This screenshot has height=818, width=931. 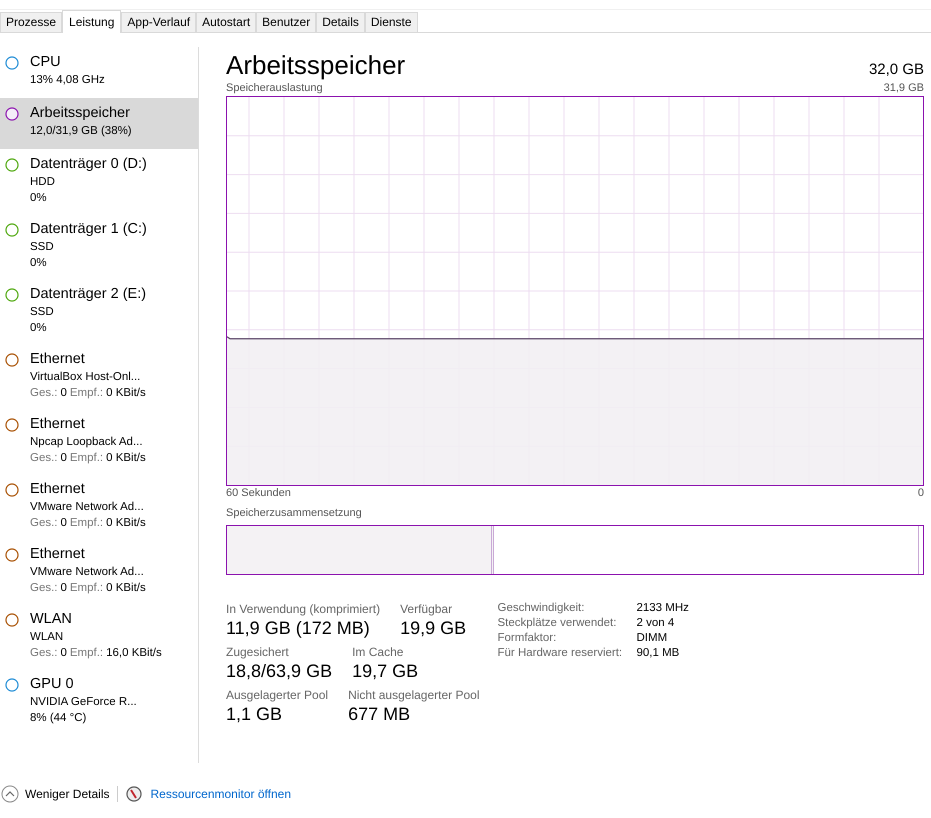 What do you see at coordinates (433, 628) in the screenshot?
I see `stat-value: 19,9 GB` at bounding box center [433, 628].